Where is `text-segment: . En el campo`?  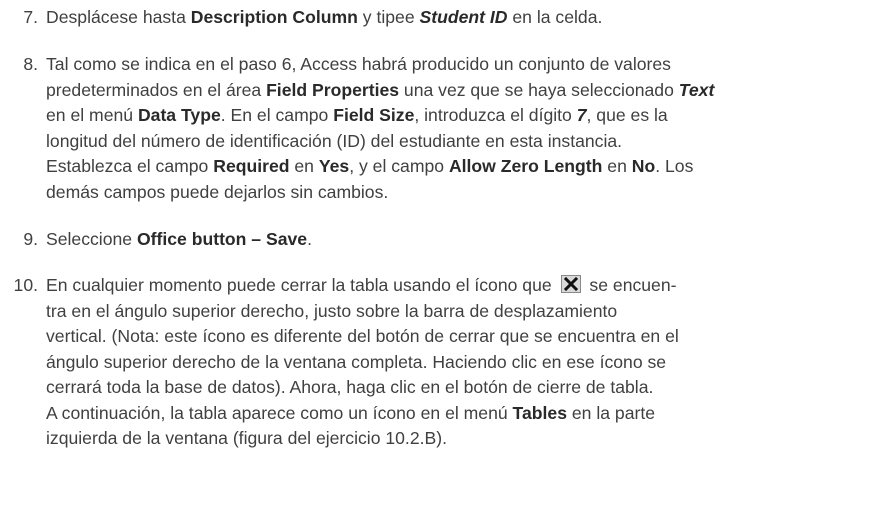 text-segment: . En el campo is located at coordinates (277, 115).